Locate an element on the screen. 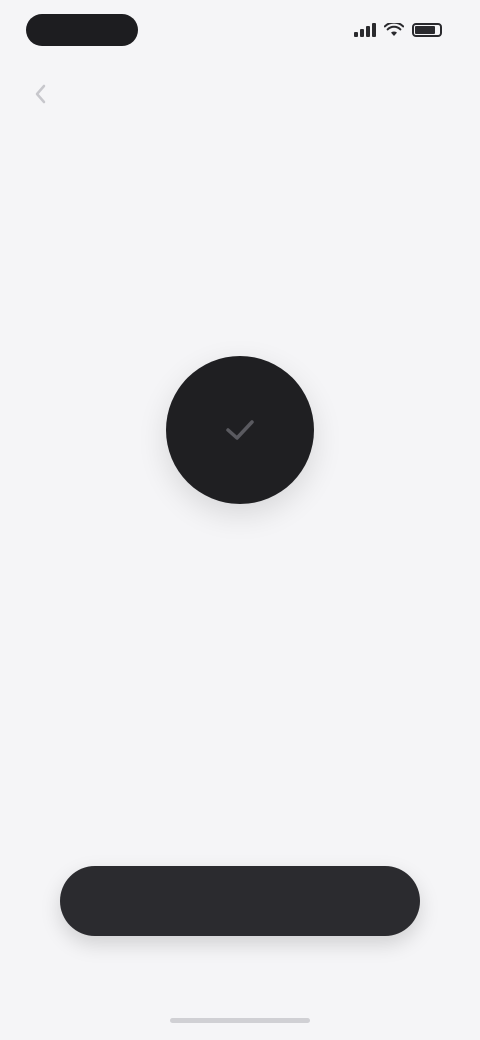 The height and width of the screenshot is (1040, 480). home-indicator is located at coordinates (240, 1020).